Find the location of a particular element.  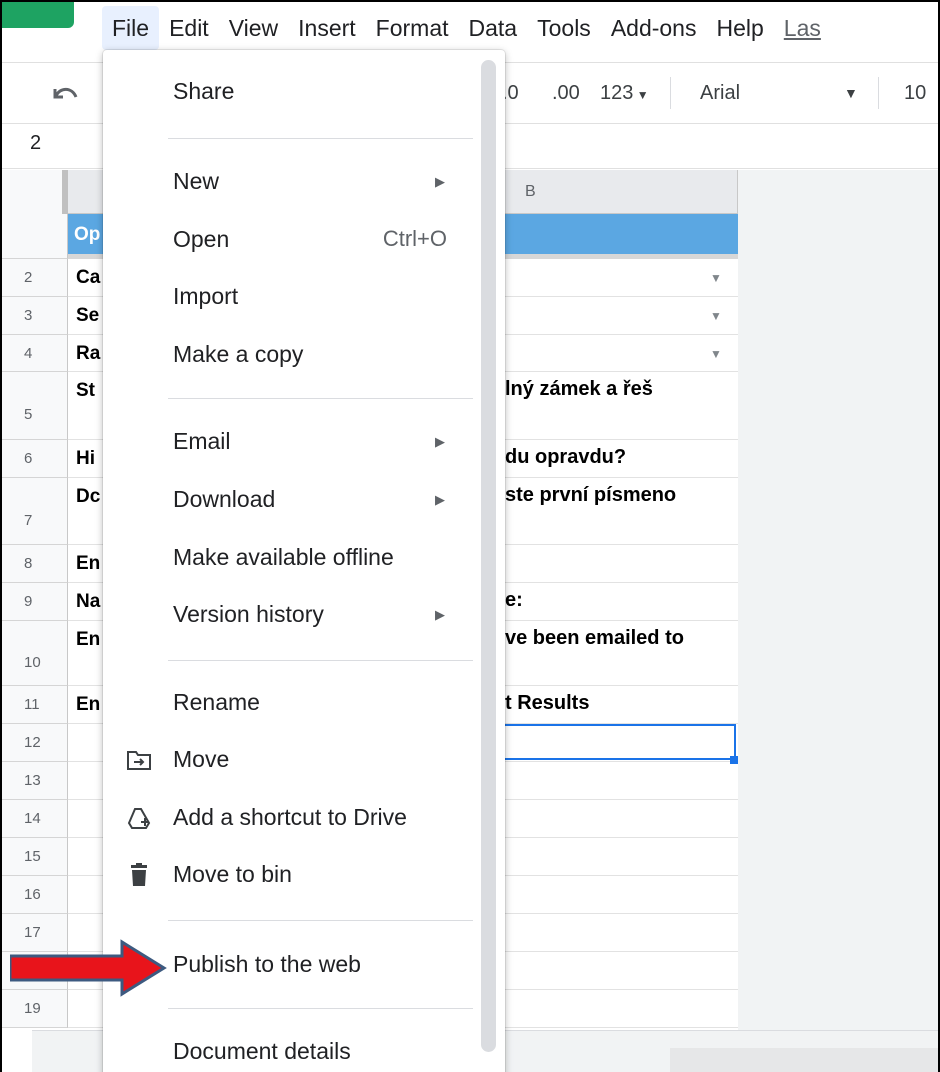

row-header: 16 is located at coordinates (35, 895).